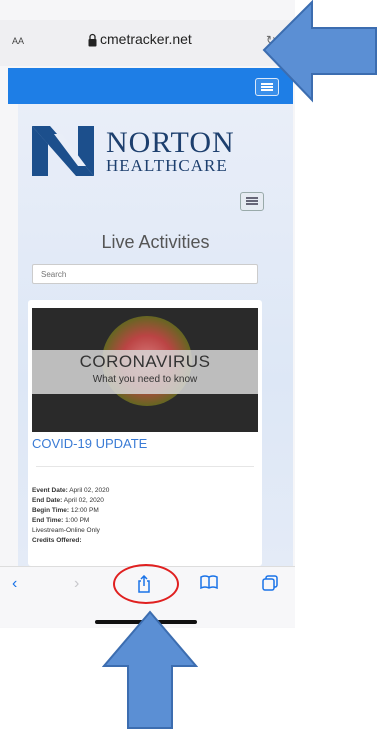  Describe the element at coordinates (71, 490) in the screenshot. I see `detail-row: Event Date: April 02, 2020` at that location.